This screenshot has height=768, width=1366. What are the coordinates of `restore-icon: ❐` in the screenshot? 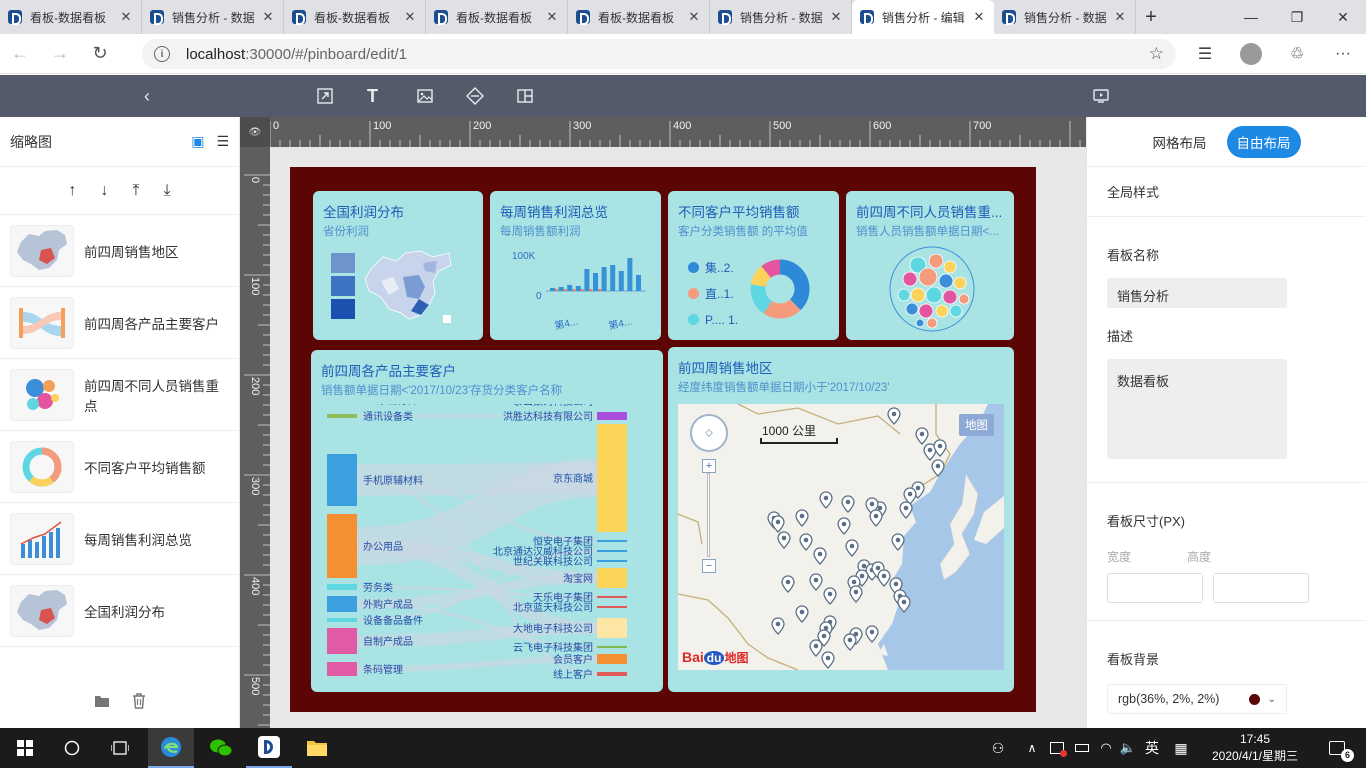 It's located at (1297, 17).